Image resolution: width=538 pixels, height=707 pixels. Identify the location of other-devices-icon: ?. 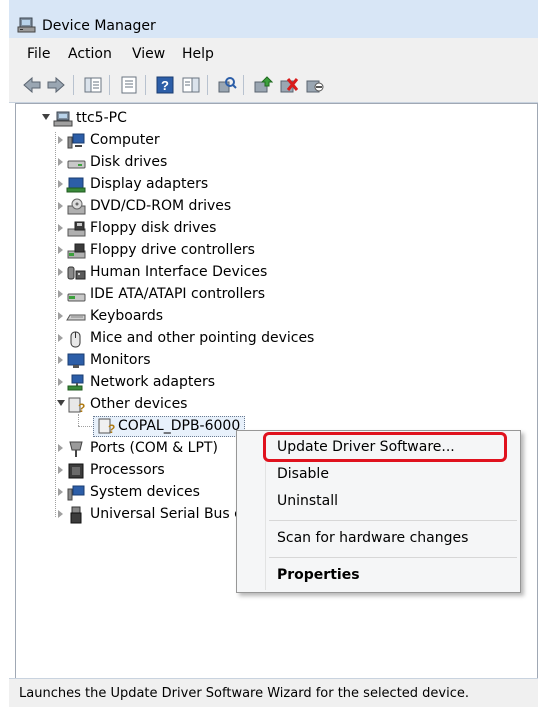
(76, 405).